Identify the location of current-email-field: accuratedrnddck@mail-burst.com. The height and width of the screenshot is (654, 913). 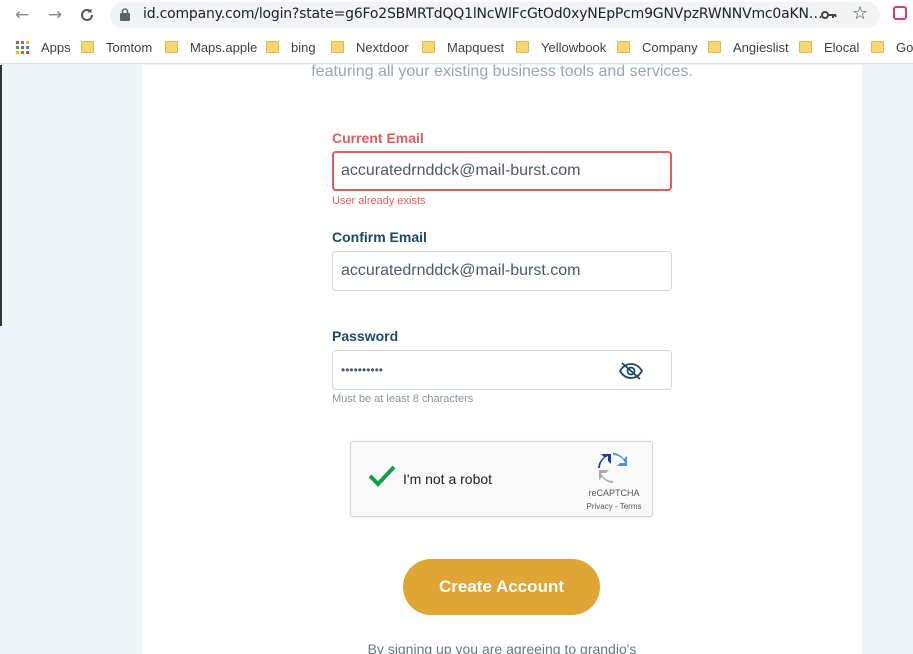
(502, 171).